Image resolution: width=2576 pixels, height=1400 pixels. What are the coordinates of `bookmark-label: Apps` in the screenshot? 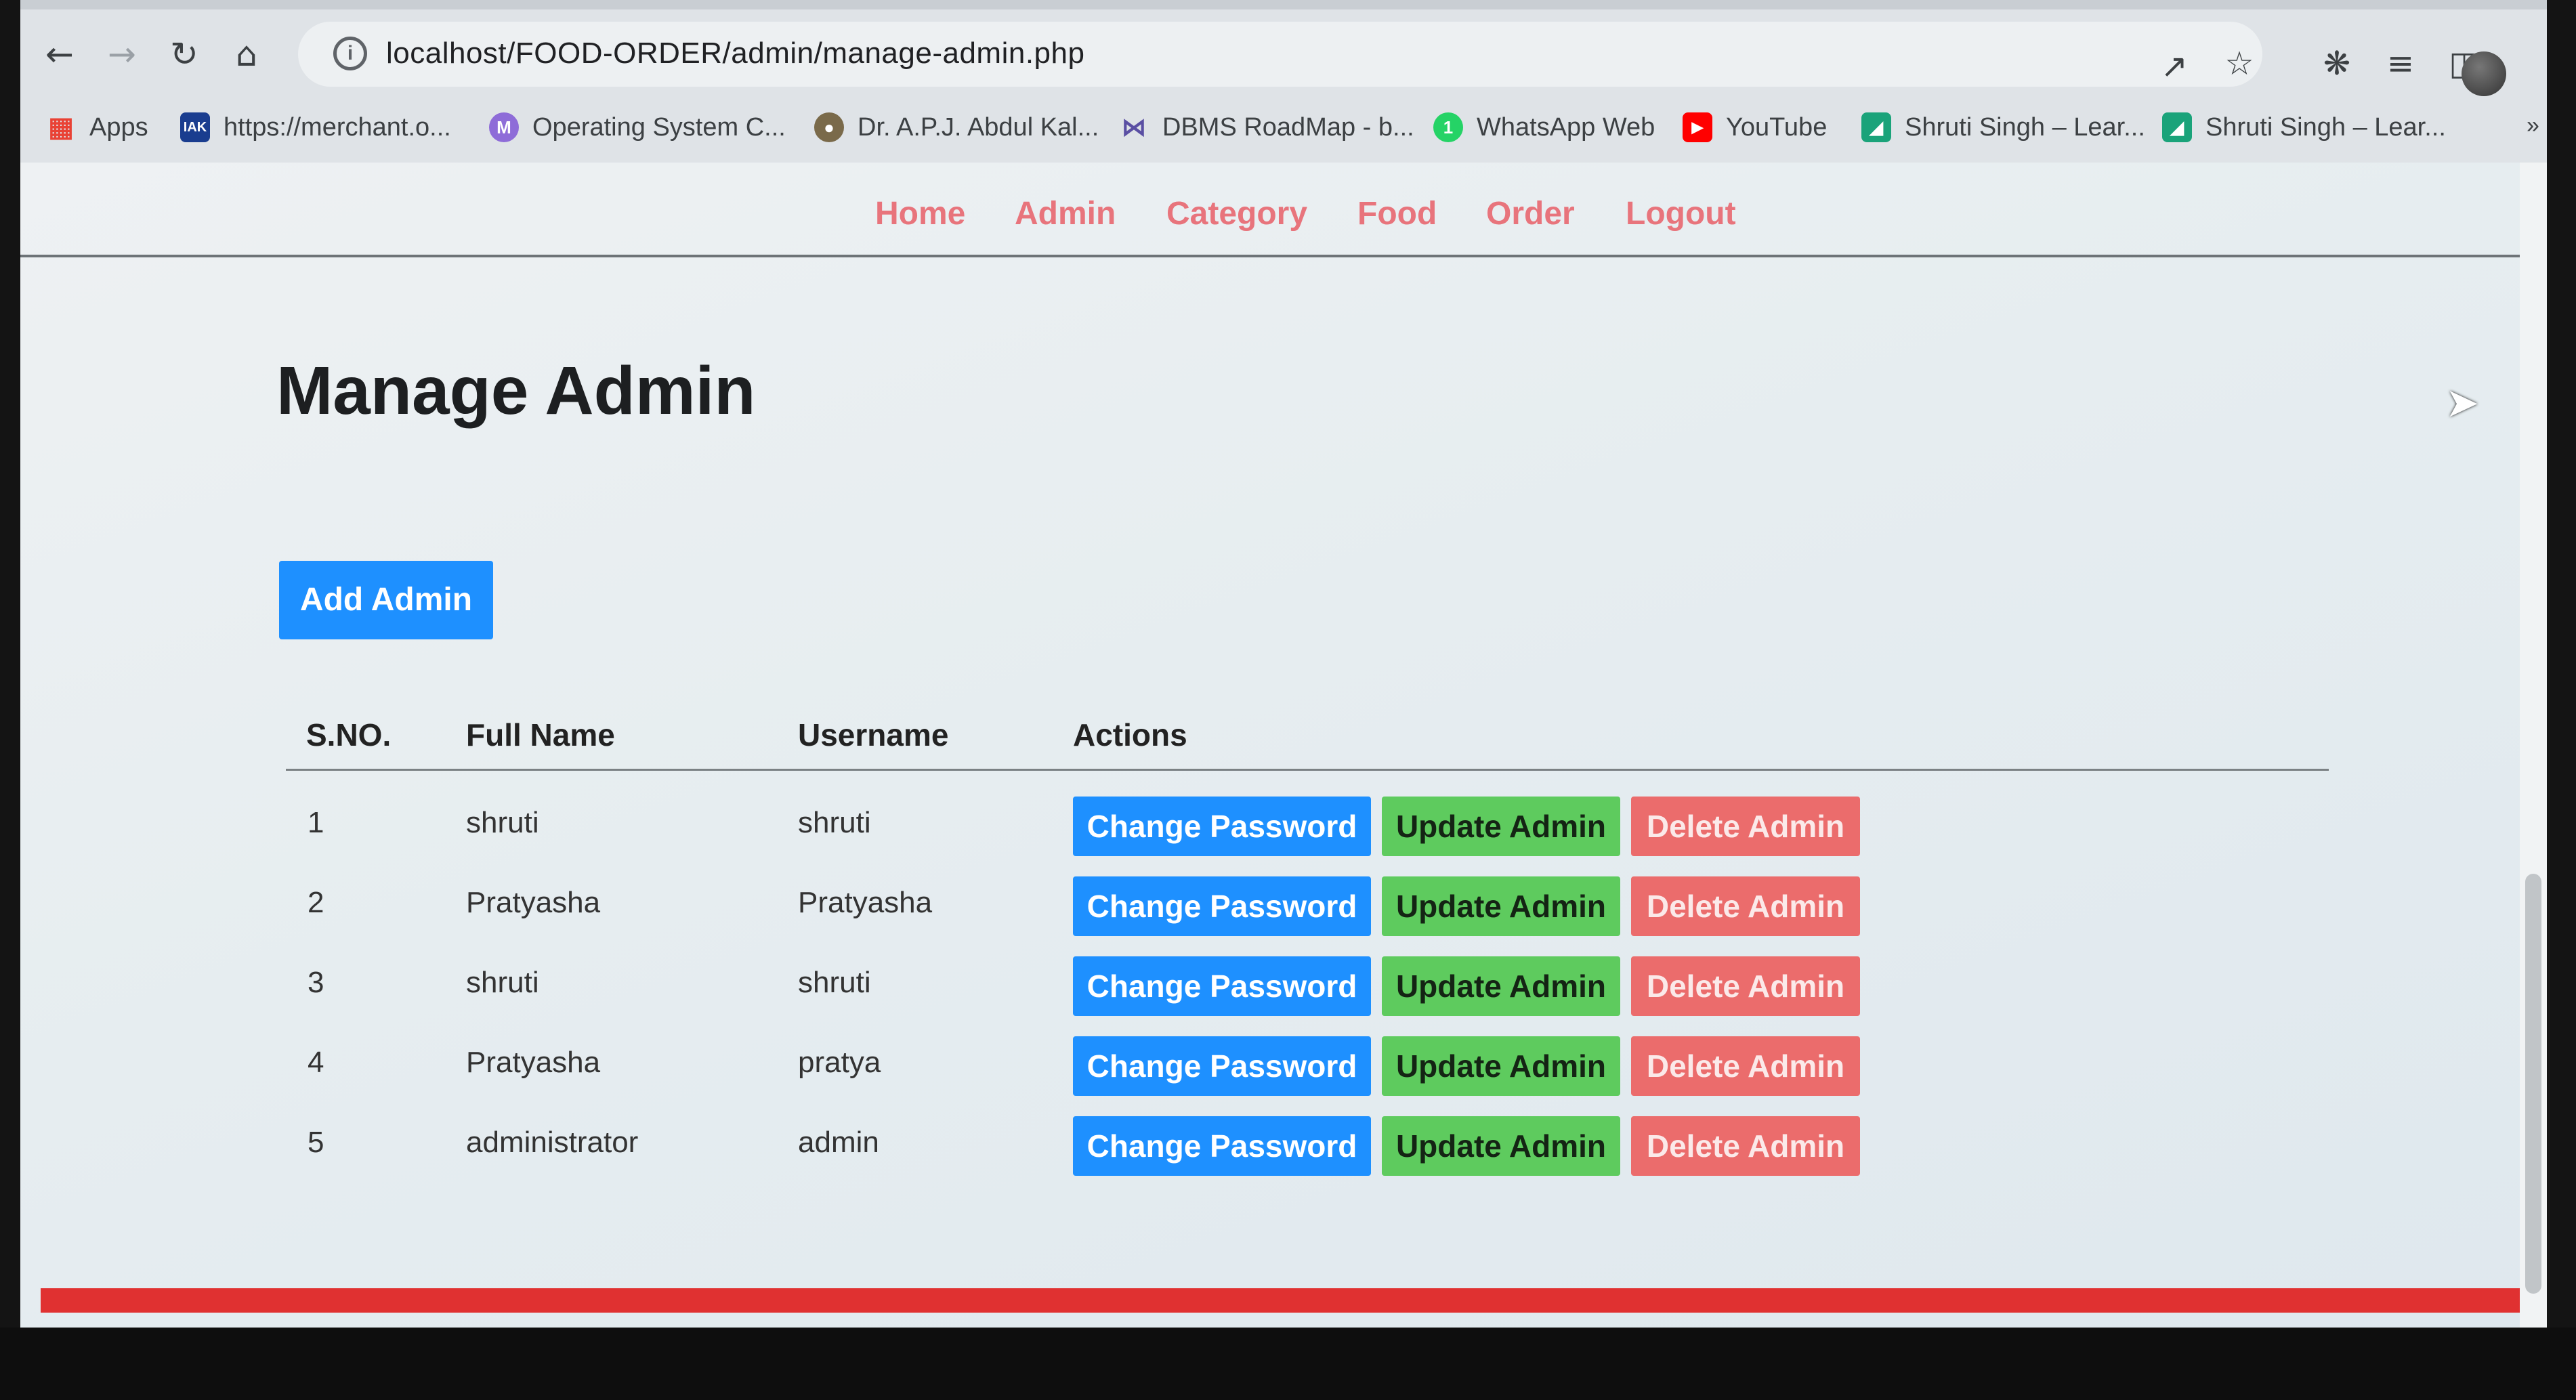 It's located at (118, 127).